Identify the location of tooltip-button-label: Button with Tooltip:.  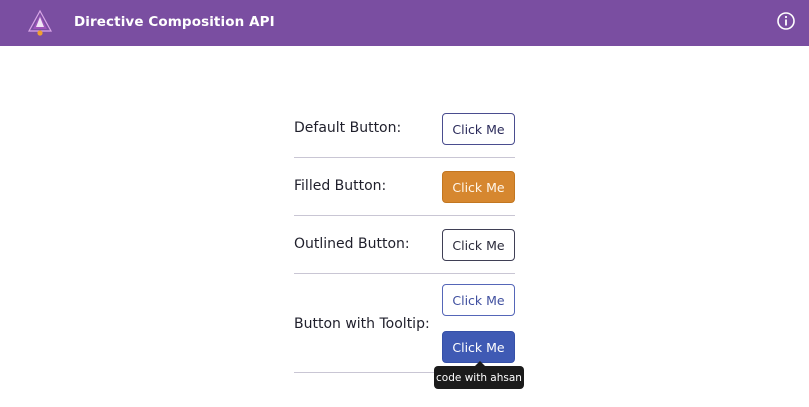
(362, 324).